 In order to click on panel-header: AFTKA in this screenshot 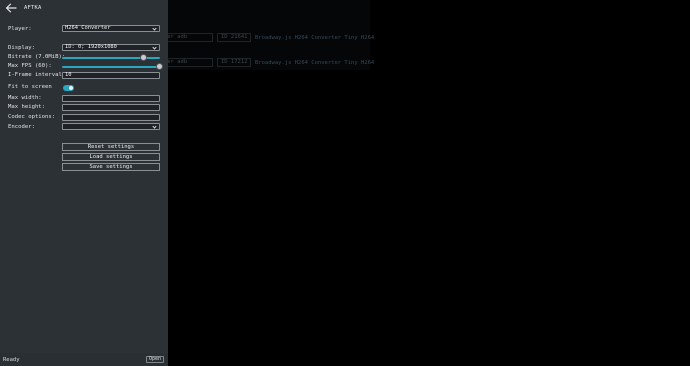, I will do `click(84, 8)`.